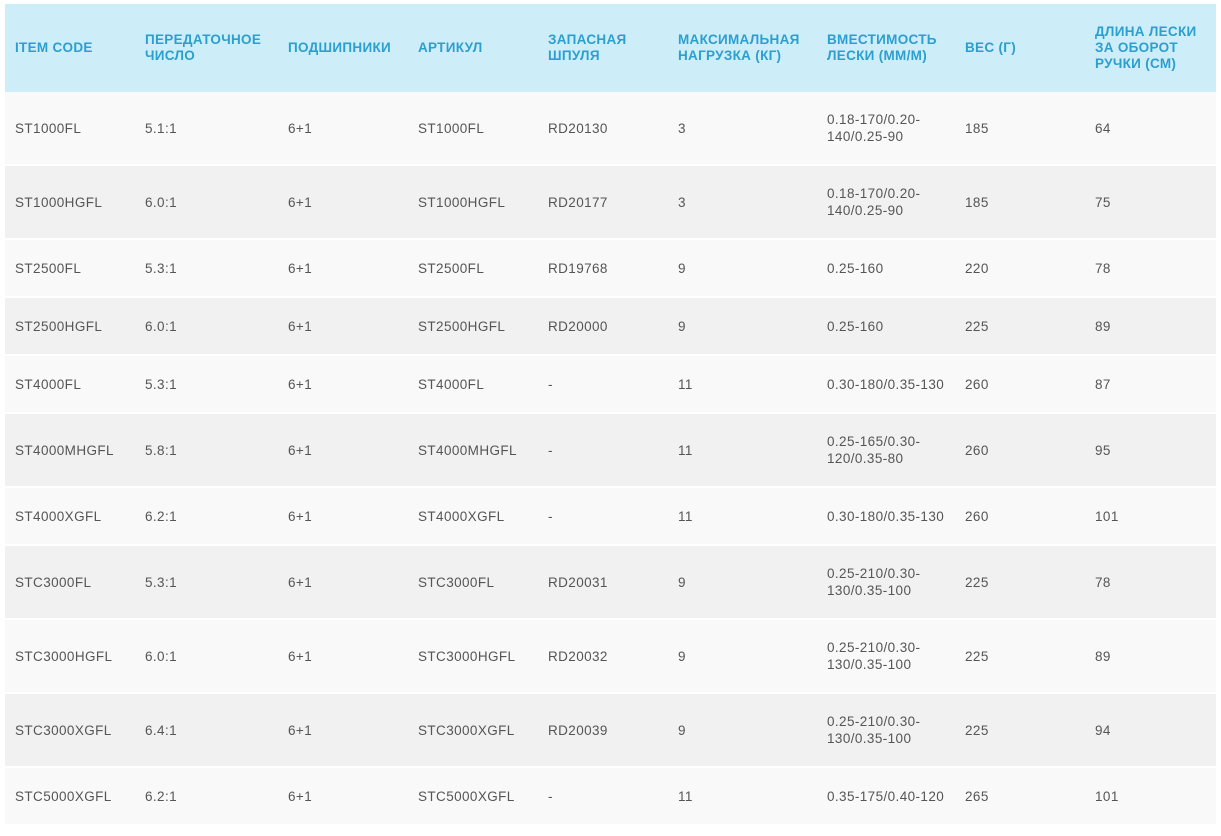 The image size is (1221, 836). What do you see at coordinates (70, 203) in the screenshot?
I see `cell-item-code: ST1000HGFL` at bounding box center [70, 203].